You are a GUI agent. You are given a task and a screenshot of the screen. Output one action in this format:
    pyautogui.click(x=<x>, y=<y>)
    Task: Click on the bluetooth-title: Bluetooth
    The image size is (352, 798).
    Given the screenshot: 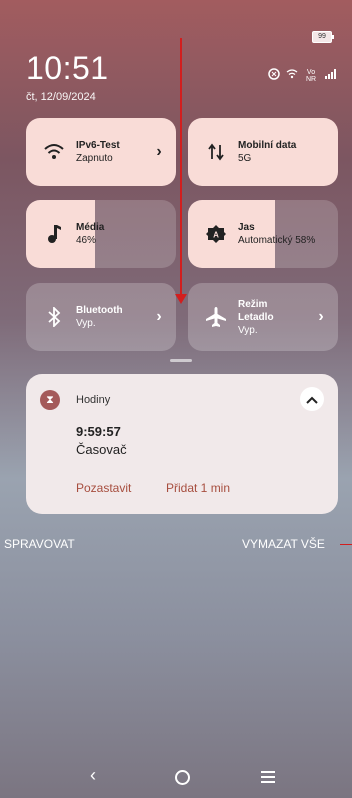 What is the action you would take?
    pyautogui.click(x=99, y=310)
    